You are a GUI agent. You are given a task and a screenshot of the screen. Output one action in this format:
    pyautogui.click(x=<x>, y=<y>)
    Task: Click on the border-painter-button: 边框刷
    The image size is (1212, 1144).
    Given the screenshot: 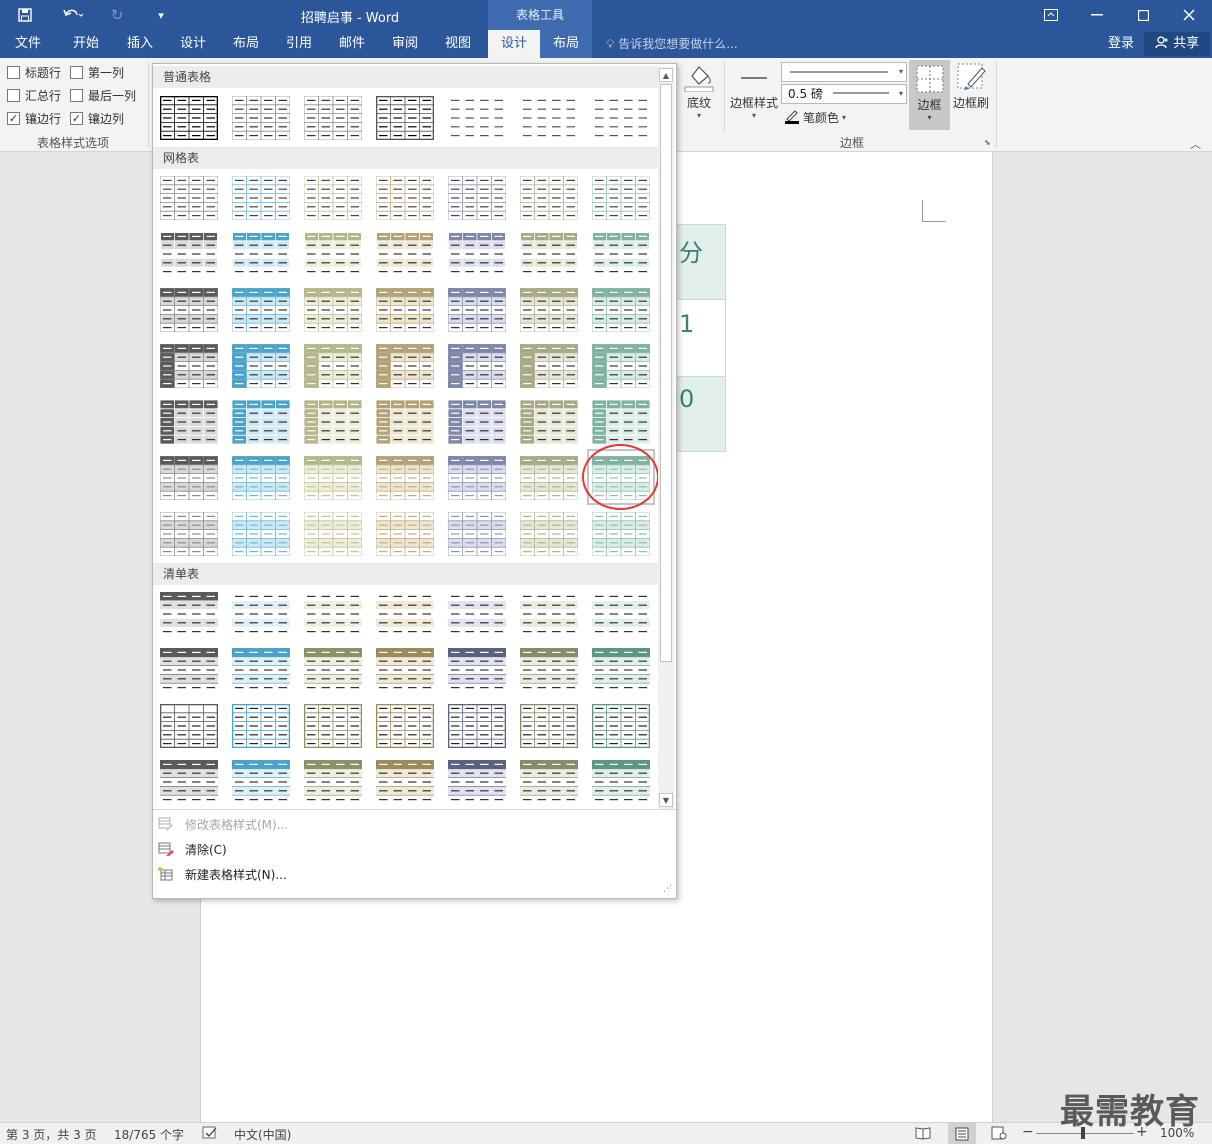 What is the action you would take?
    pyautogui.click(x=971, y=86)
    